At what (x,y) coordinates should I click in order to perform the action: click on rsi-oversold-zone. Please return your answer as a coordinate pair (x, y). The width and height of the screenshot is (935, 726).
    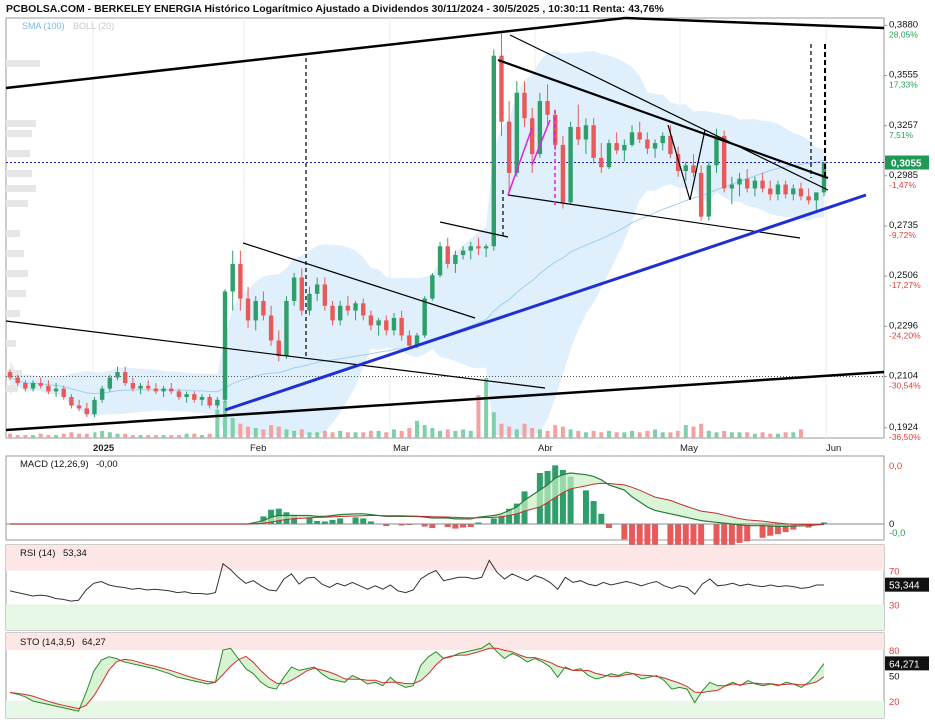
    Looking at the image, I should click on (445, 617).